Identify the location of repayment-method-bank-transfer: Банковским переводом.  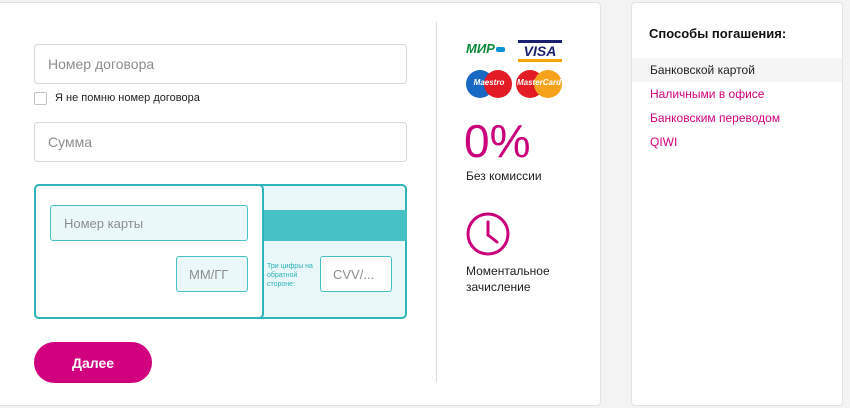
(737, 118).